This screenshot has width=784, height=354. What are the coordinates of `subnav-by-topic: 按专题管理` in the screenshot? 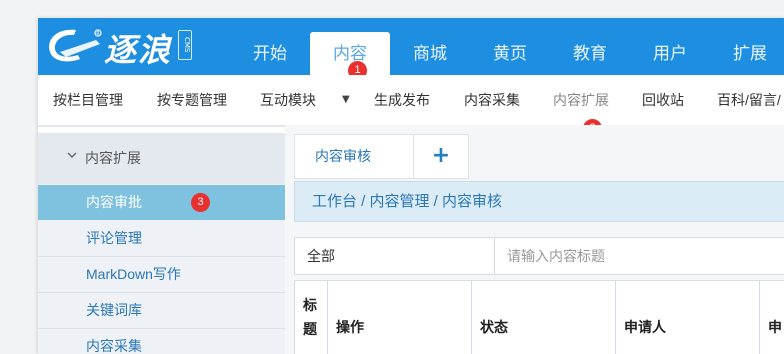 It's located at (192, 100).